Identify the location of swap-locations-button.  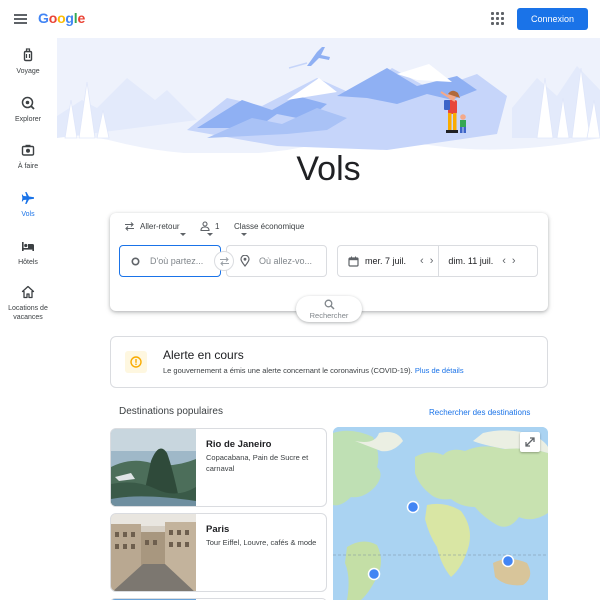
(224, 261).